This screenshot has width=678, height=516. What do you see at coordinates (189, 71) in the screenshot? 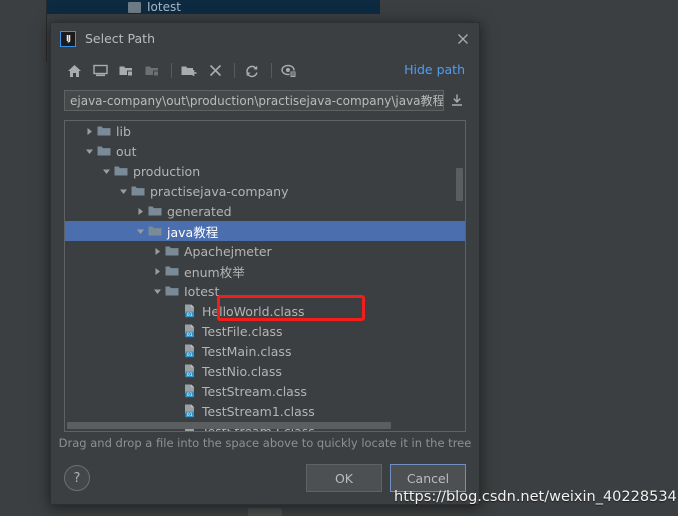
I see `new-folder-icon` at bounding box center [189, 71].